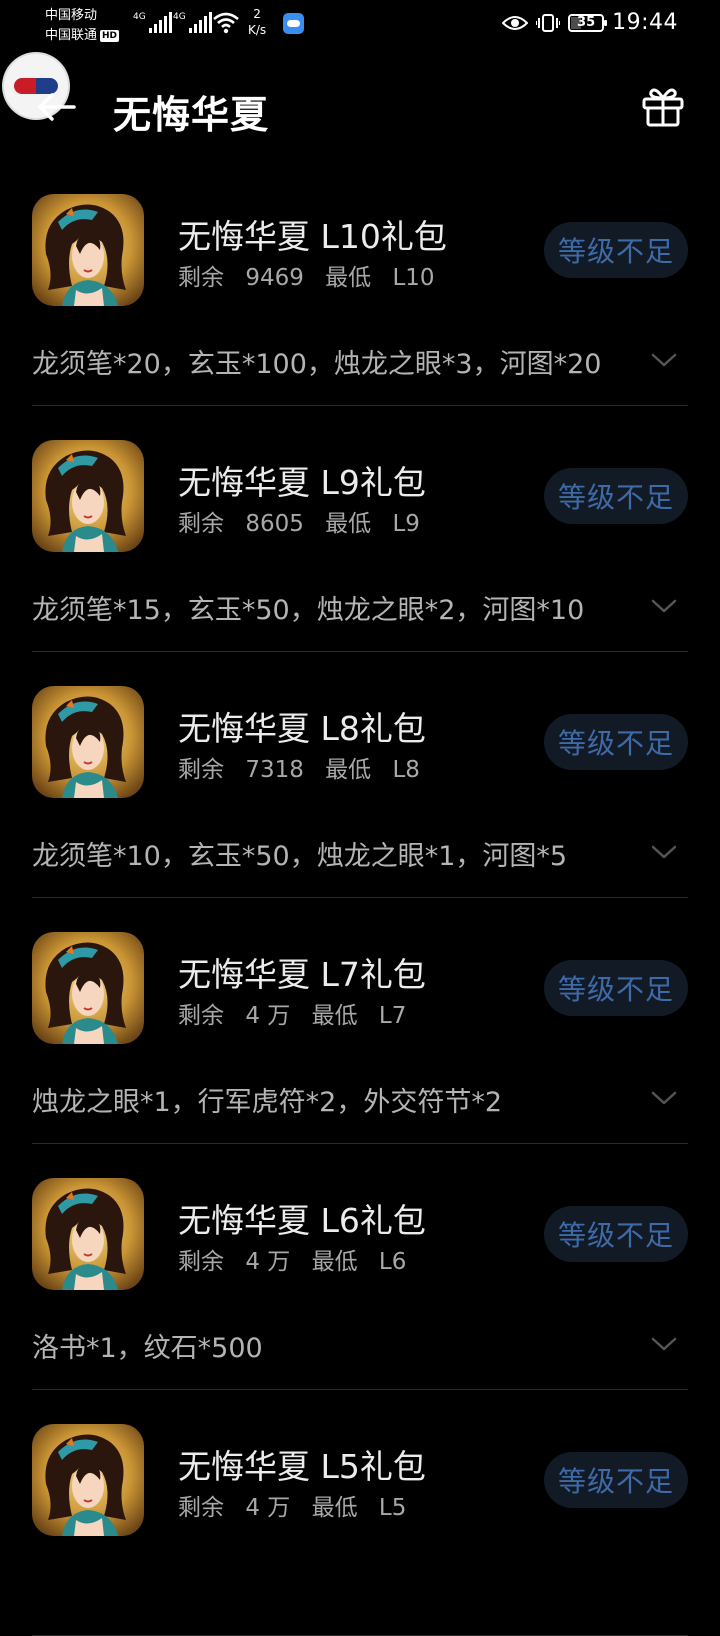  What do you see at coordinates (406, 524) in the screenshot?
I see `min-level-value: L9` at bounding box center [406, 524].